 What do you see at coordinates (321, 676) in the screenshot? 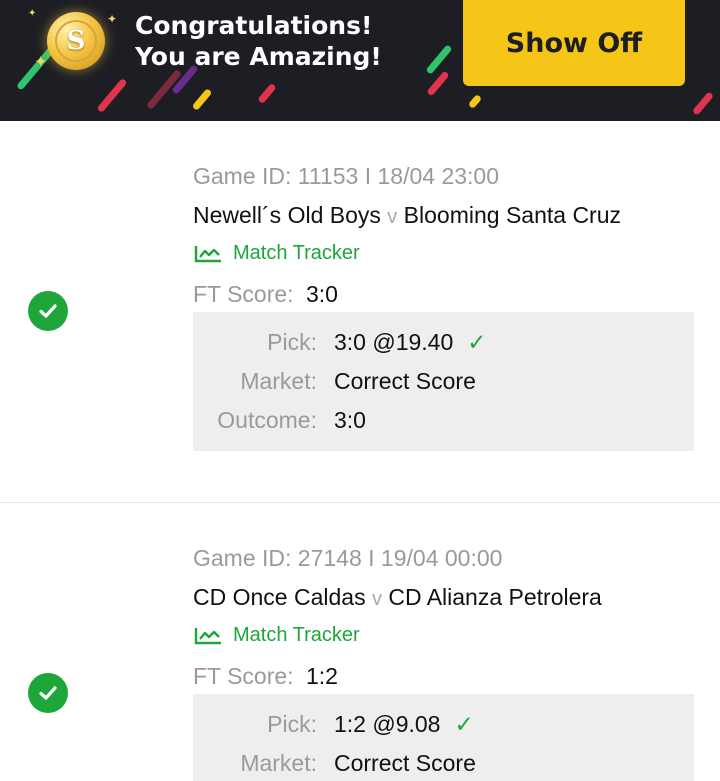
I see `ft-score-value: 1:2` at bounding box center [321, 676].